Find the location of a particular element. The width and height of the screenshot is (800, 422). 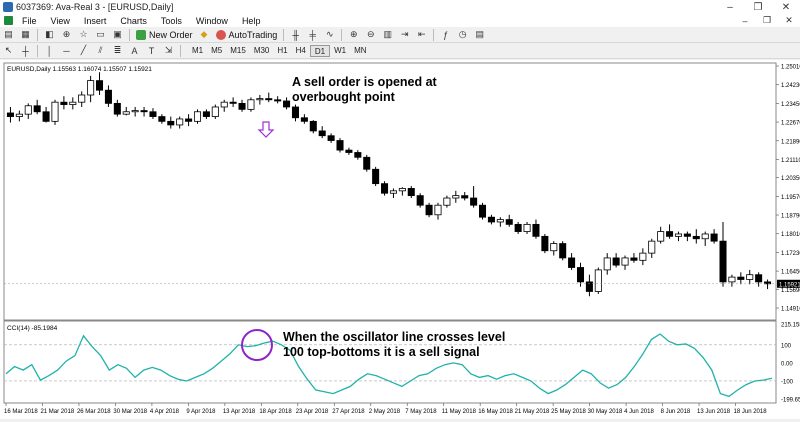

app-icon is located at coordinates (8, 7).